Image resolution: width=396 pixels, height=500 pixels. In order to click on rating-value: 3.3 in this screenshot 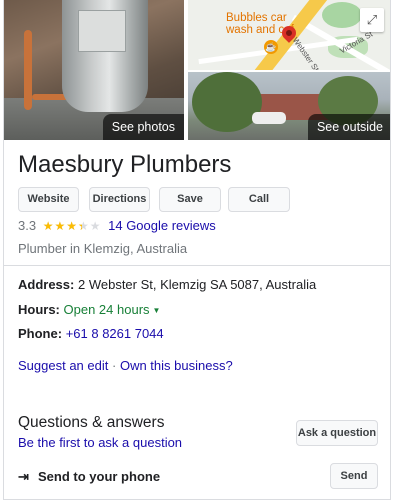, I will do `click(27, 225)`.